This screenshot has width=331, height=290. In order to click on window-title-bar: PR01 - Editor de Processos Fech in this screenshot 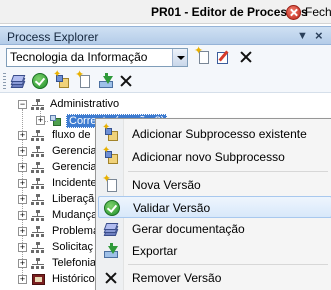, I will do `click(165, 12)`.